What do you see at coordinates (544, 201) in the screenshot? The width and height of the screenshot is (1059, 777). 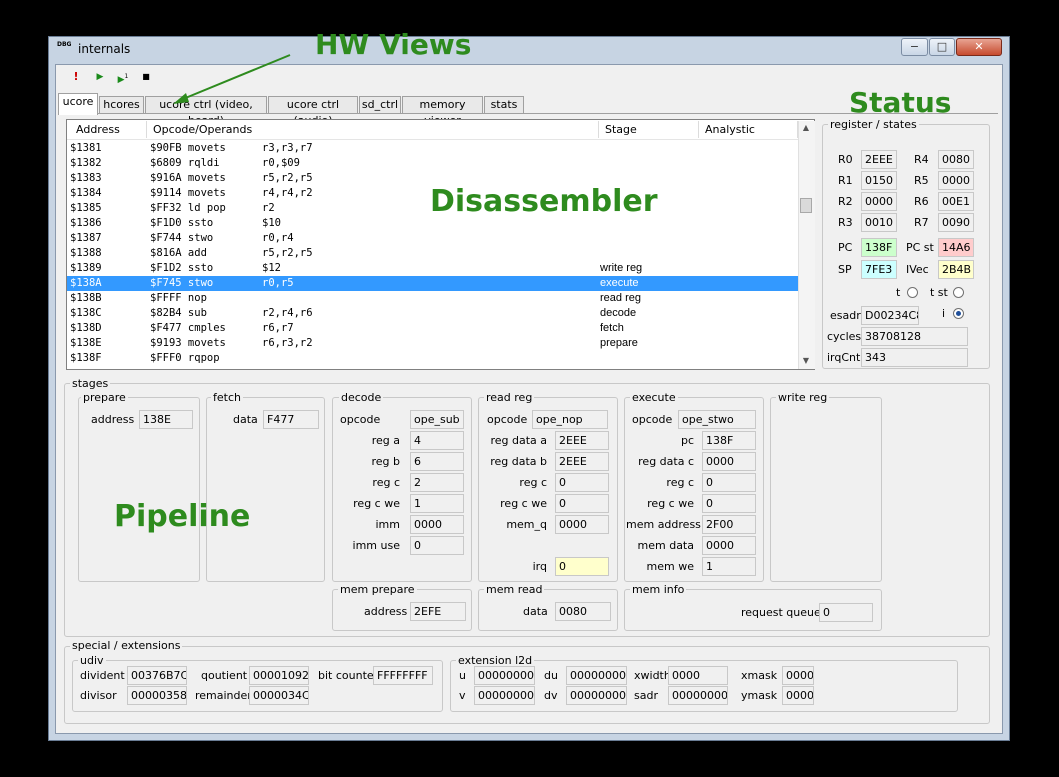 I see `disassembler-annotation: Disassembler` at bounding box center [544, 201].